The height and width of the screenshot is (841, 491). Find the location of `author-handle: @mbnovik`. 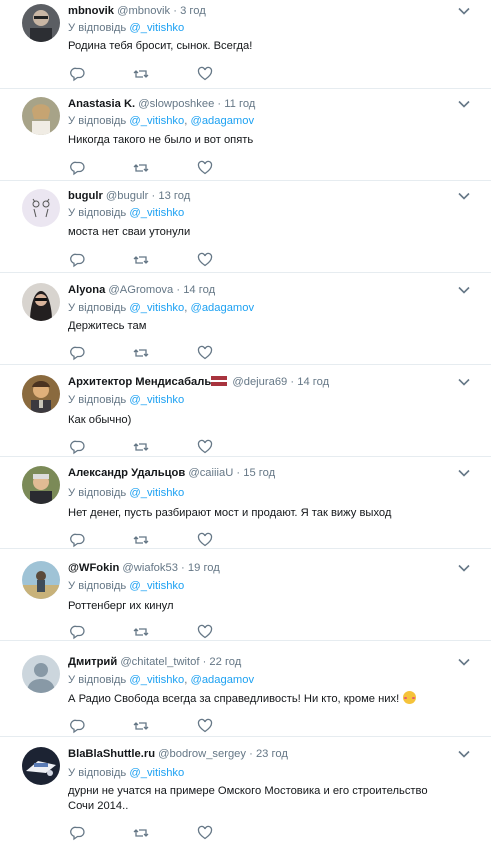

author-handle: @mbnovik is located at coordinates (143, 11).